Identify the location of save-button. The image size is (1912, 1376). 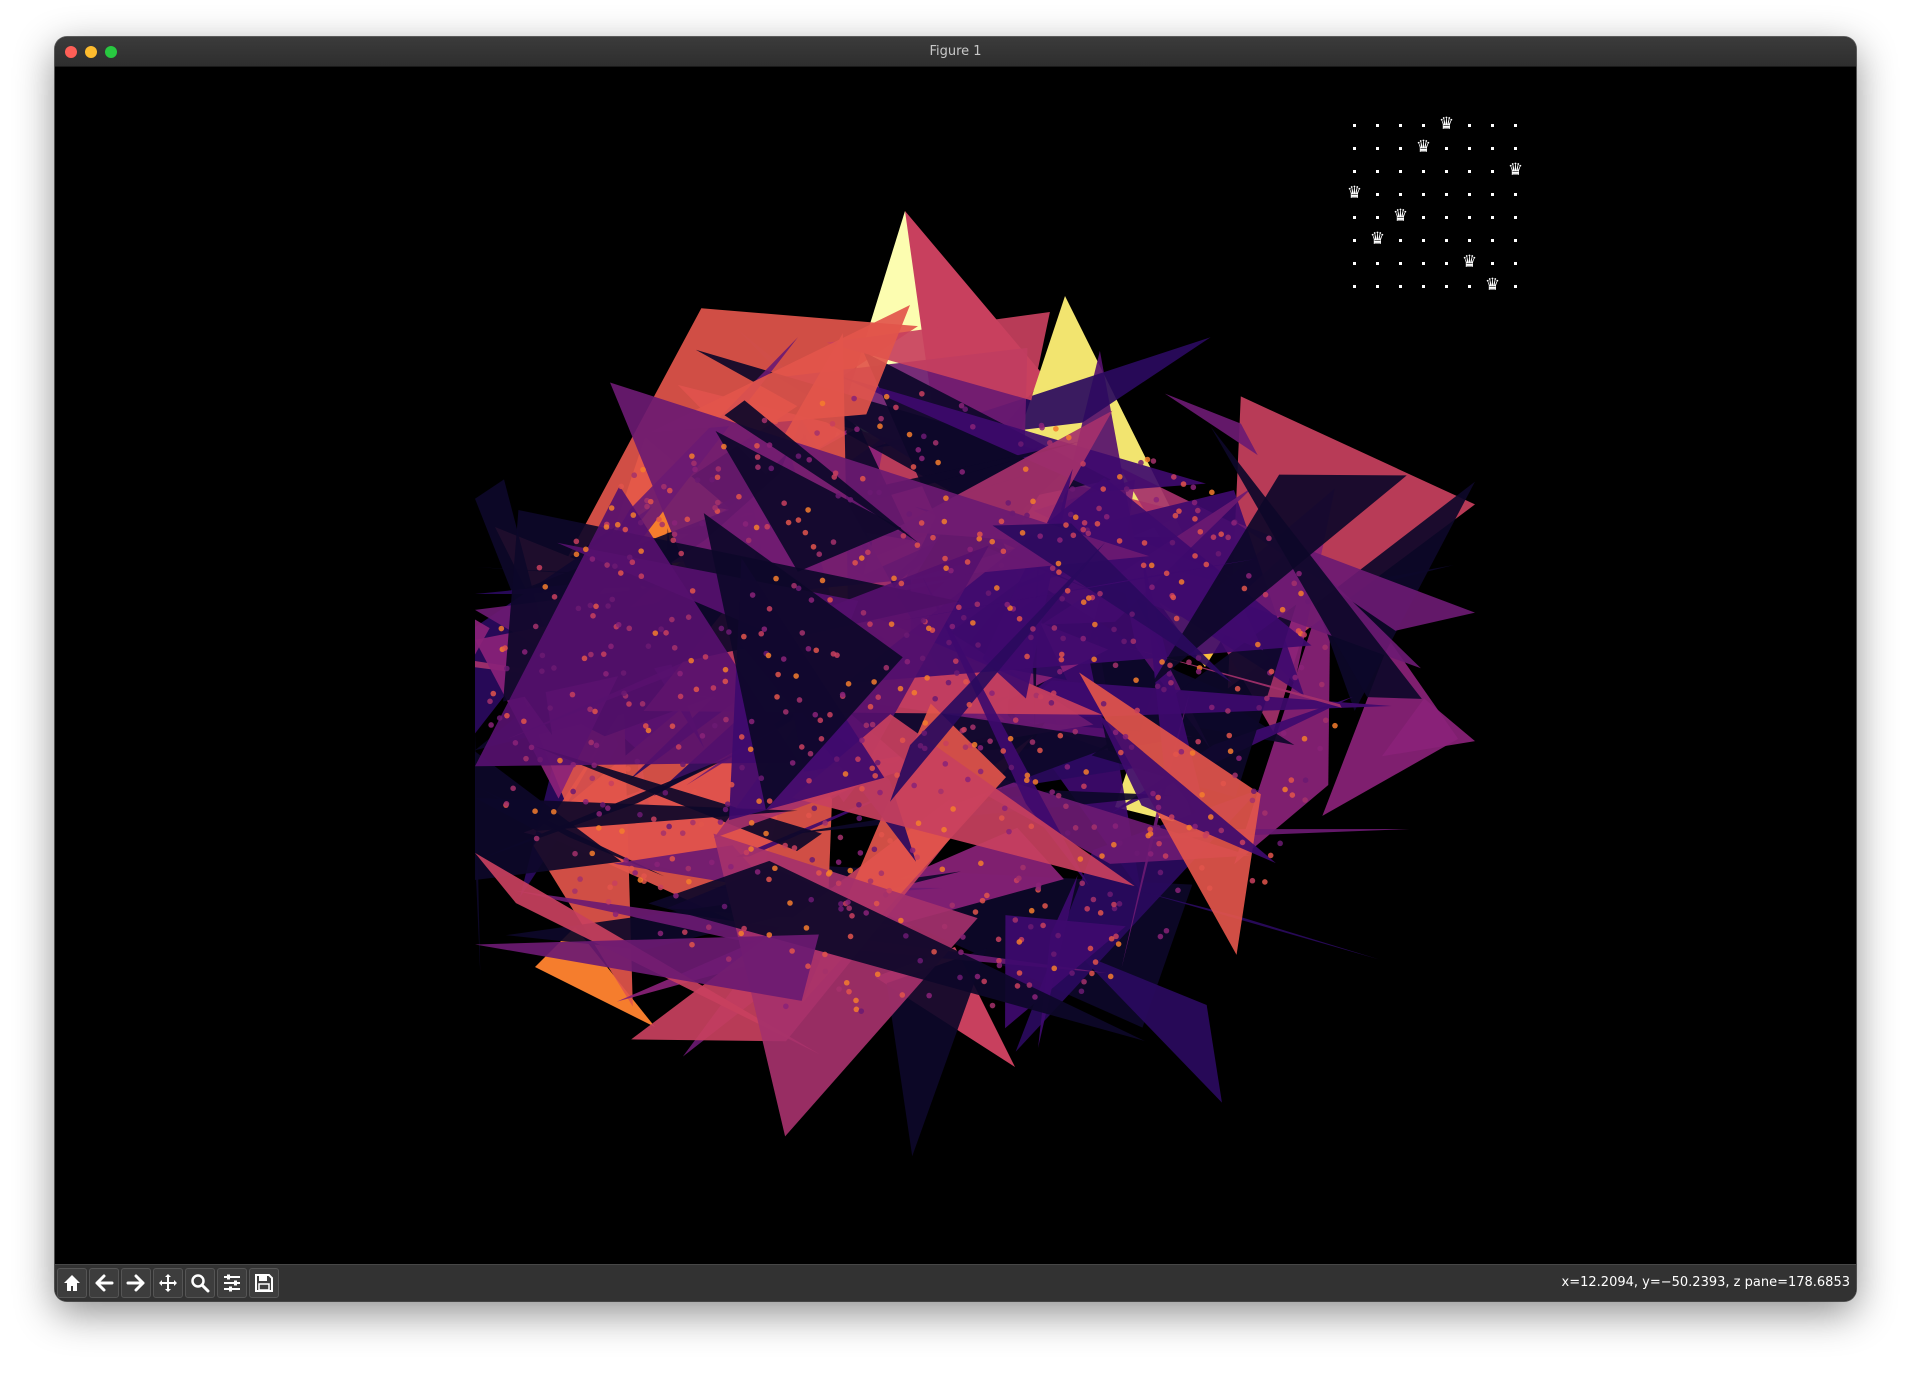
(264, 1283).